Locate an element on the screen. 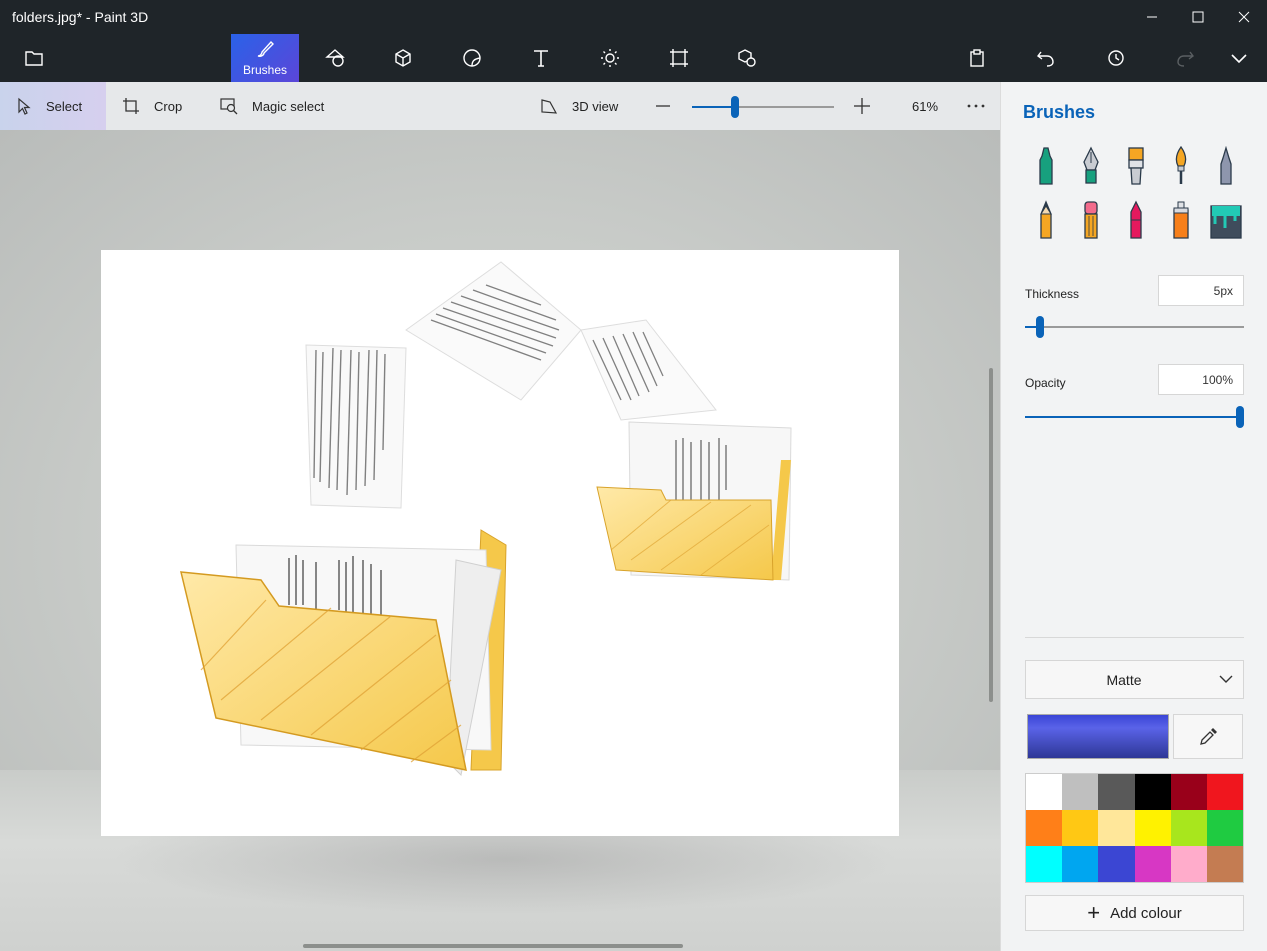  spray-can-brush is located at coordinates (1181, 220).